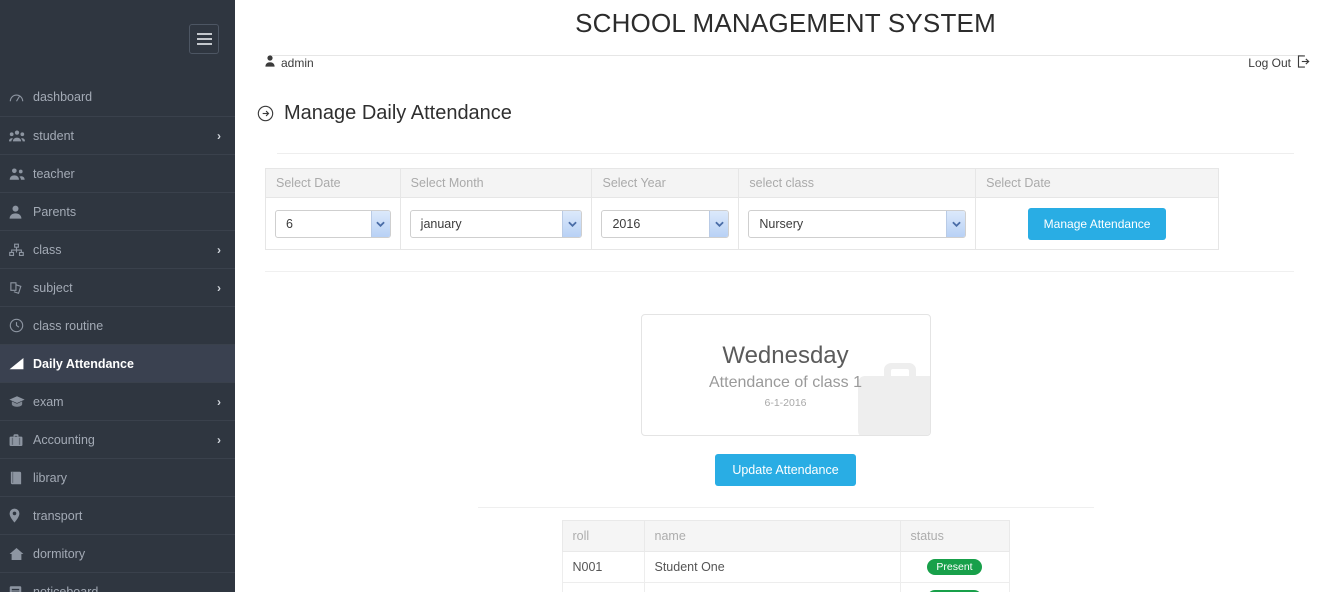  Describe the element at coordinates (117, 325) in the screenshot. I see `sidebar-item-class-routine: class routine` at that location.